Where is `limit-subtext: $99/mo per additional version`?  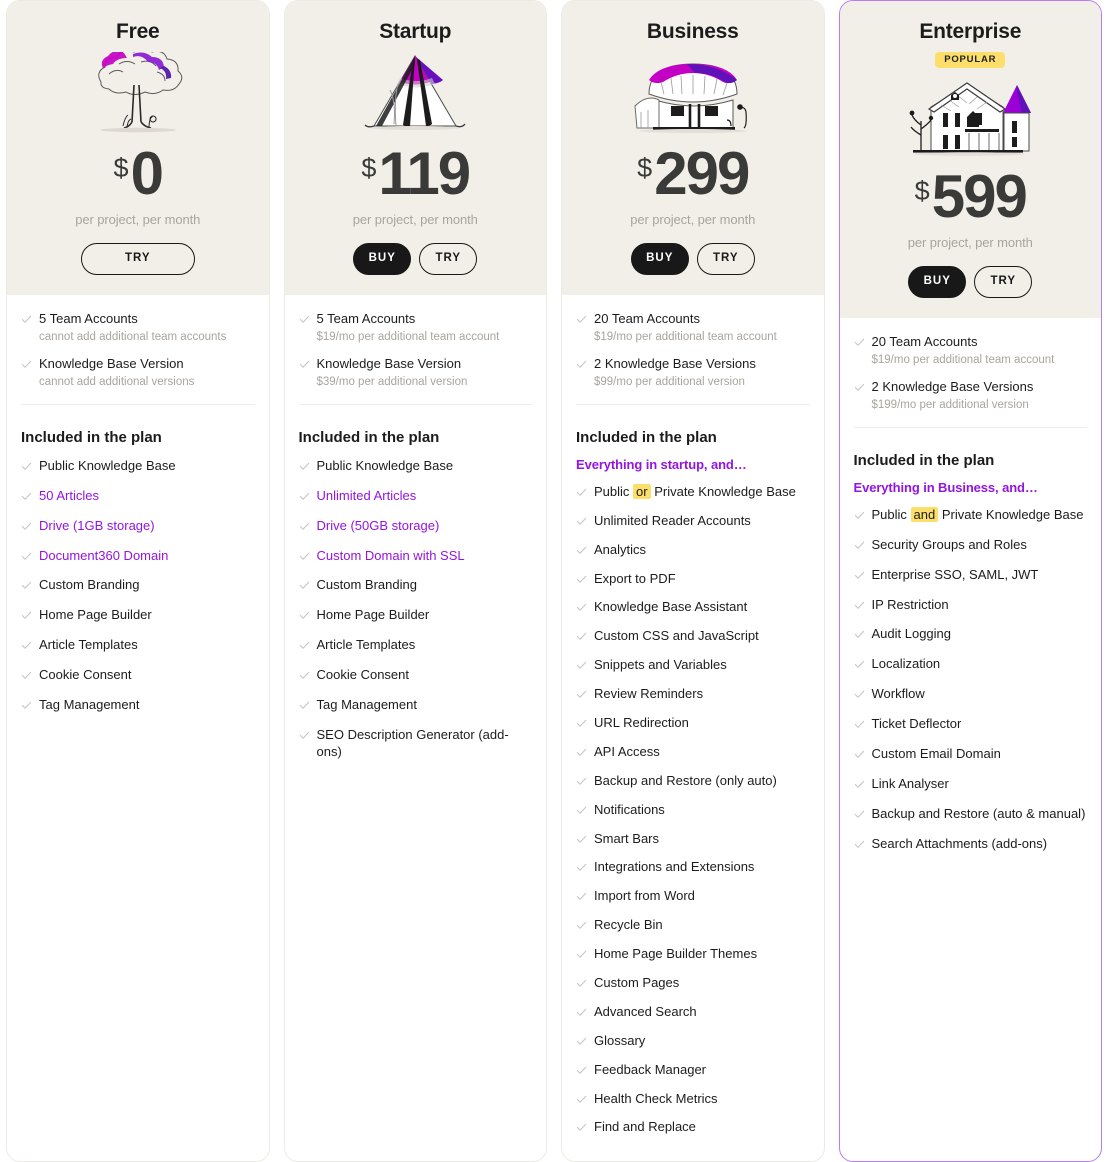 limit-subtext: $99/mo per additional version is located at coordinates (669, 381).